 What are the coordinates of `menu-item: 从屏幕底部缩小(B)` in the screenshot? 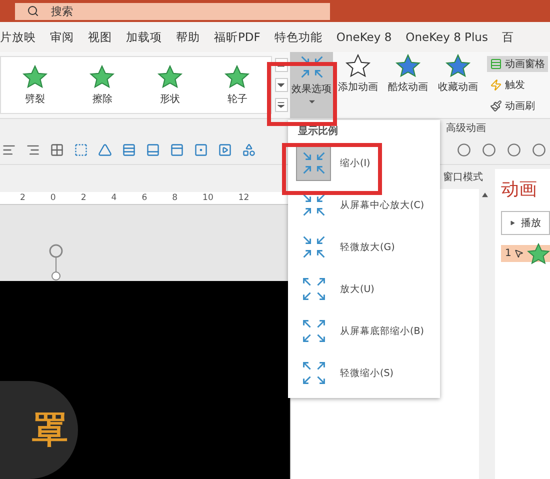 It's located at (364, 331).